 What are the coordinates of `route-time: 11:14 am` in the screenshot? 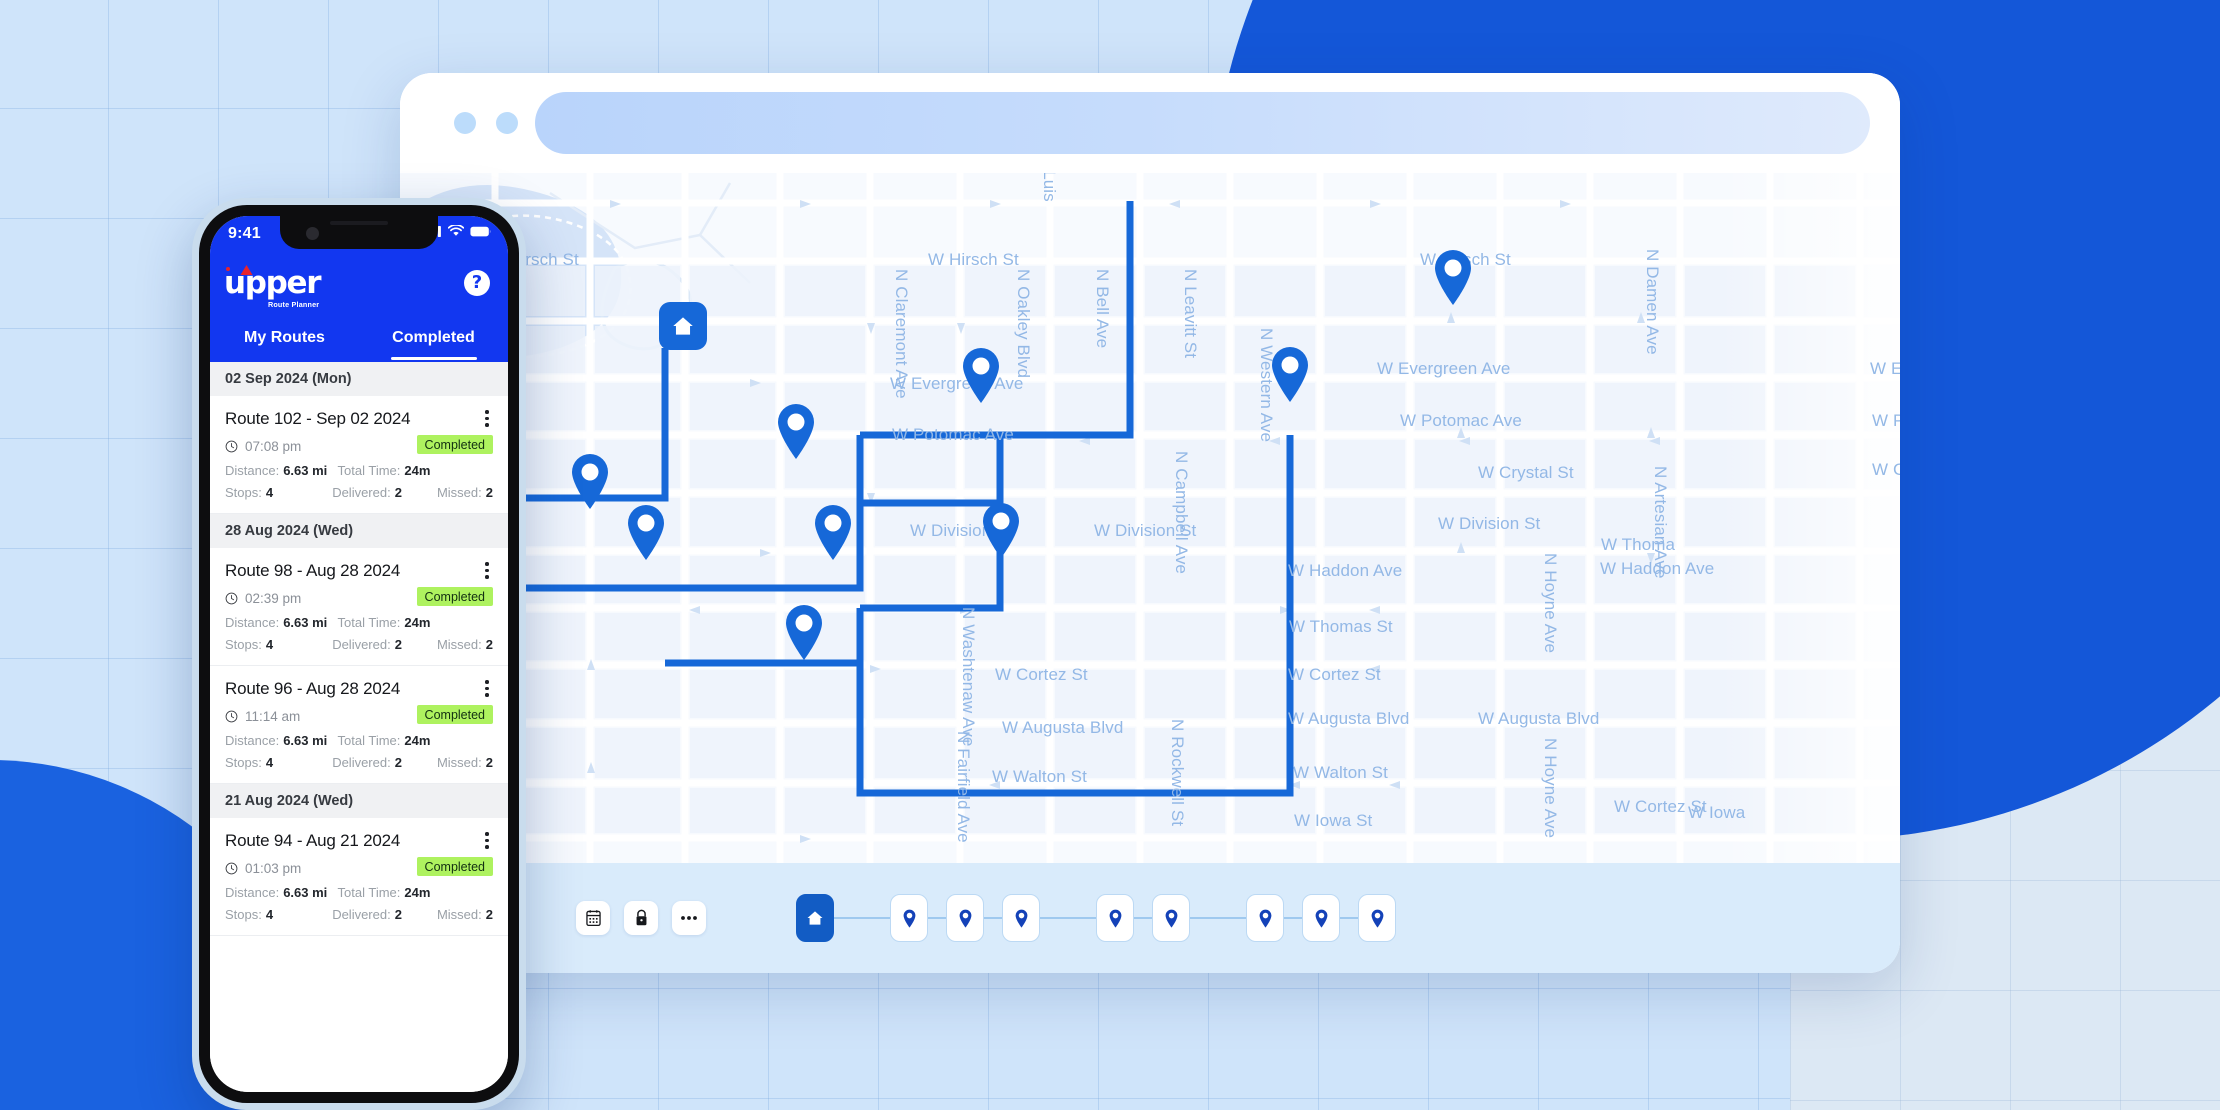 It's located at (273, 716).